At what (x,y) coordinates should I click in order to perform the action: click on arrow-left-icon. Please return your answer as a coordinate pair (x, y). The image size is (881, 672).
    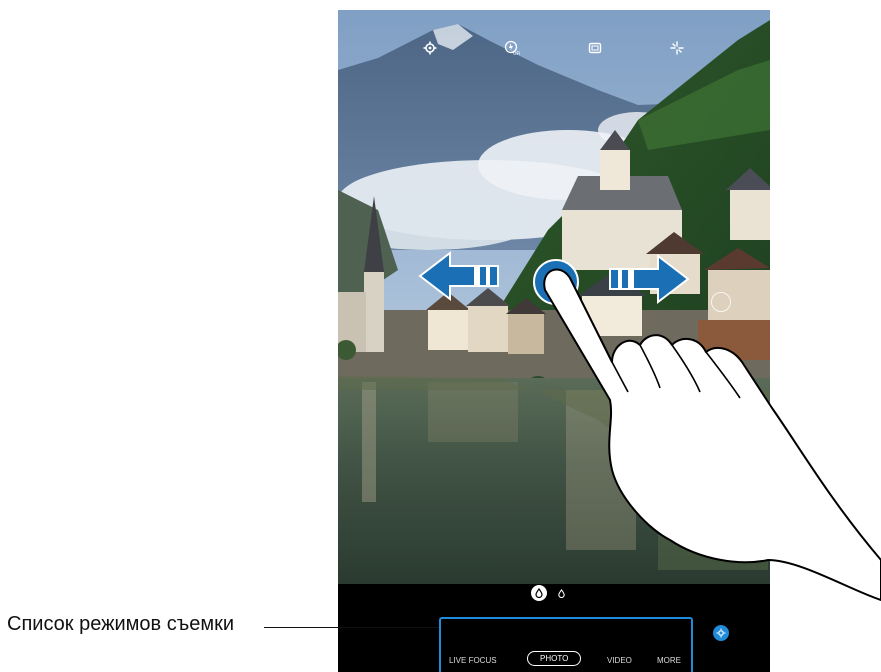
    Looking at the image, I should click on (458, 276).